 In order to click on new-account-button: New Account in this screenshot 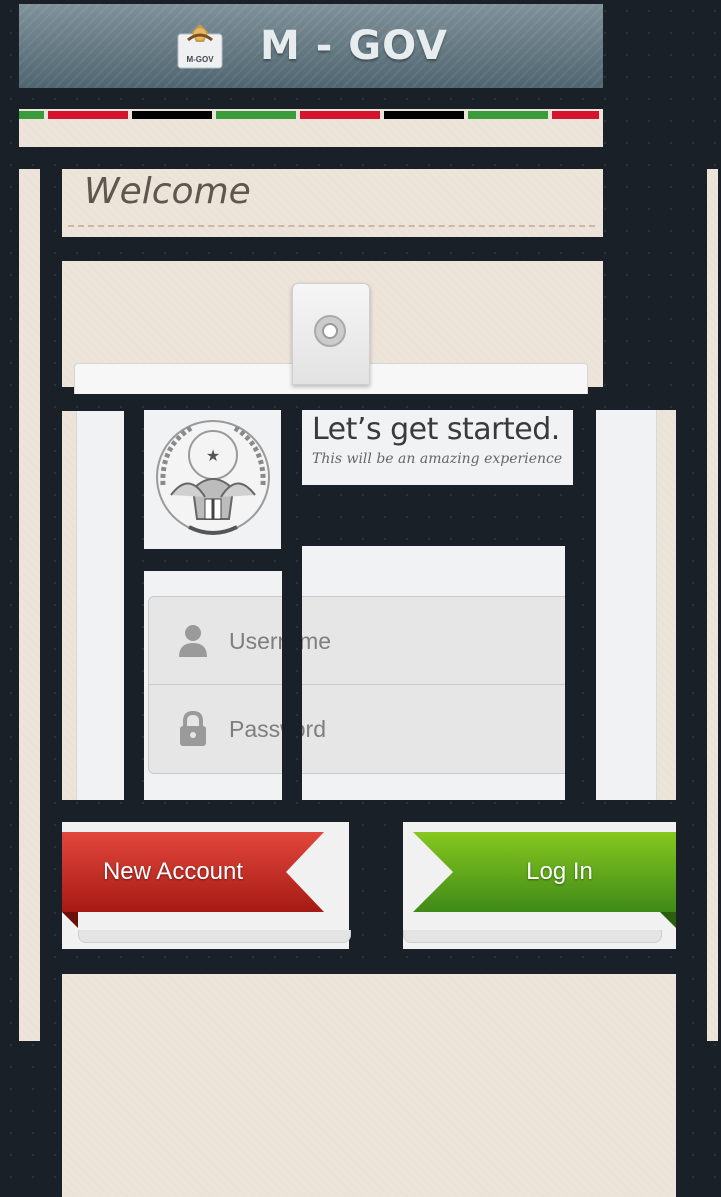, I will do `click(193, 880)`.